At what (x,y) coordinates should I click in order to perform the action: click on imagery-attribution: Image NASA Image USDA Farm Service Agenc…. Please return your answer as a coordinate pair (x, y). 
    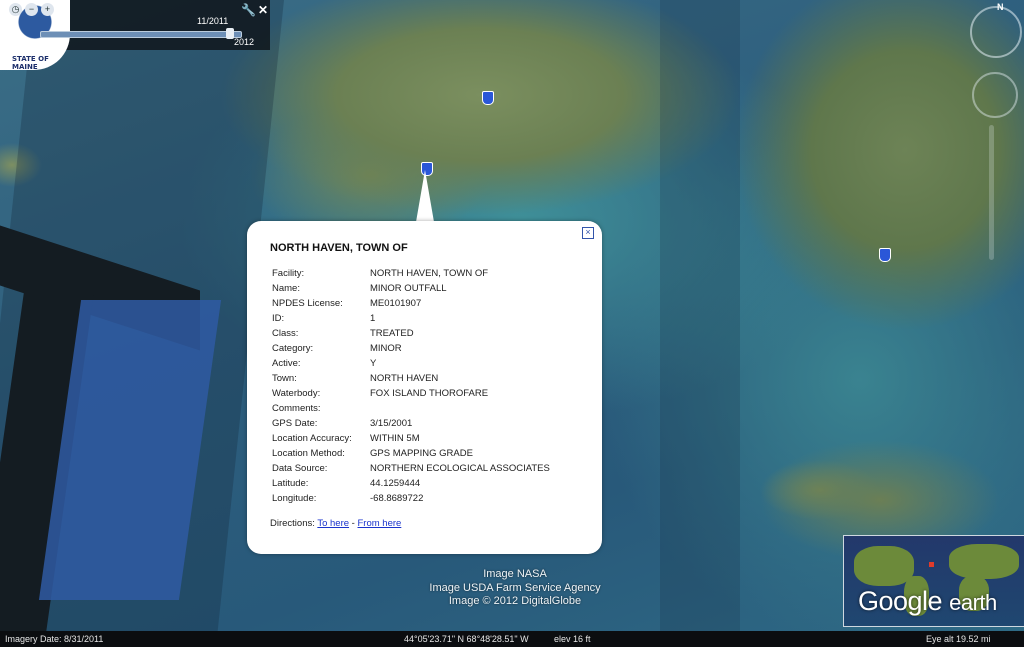
    Looking at the image, I should click on (515, 588).